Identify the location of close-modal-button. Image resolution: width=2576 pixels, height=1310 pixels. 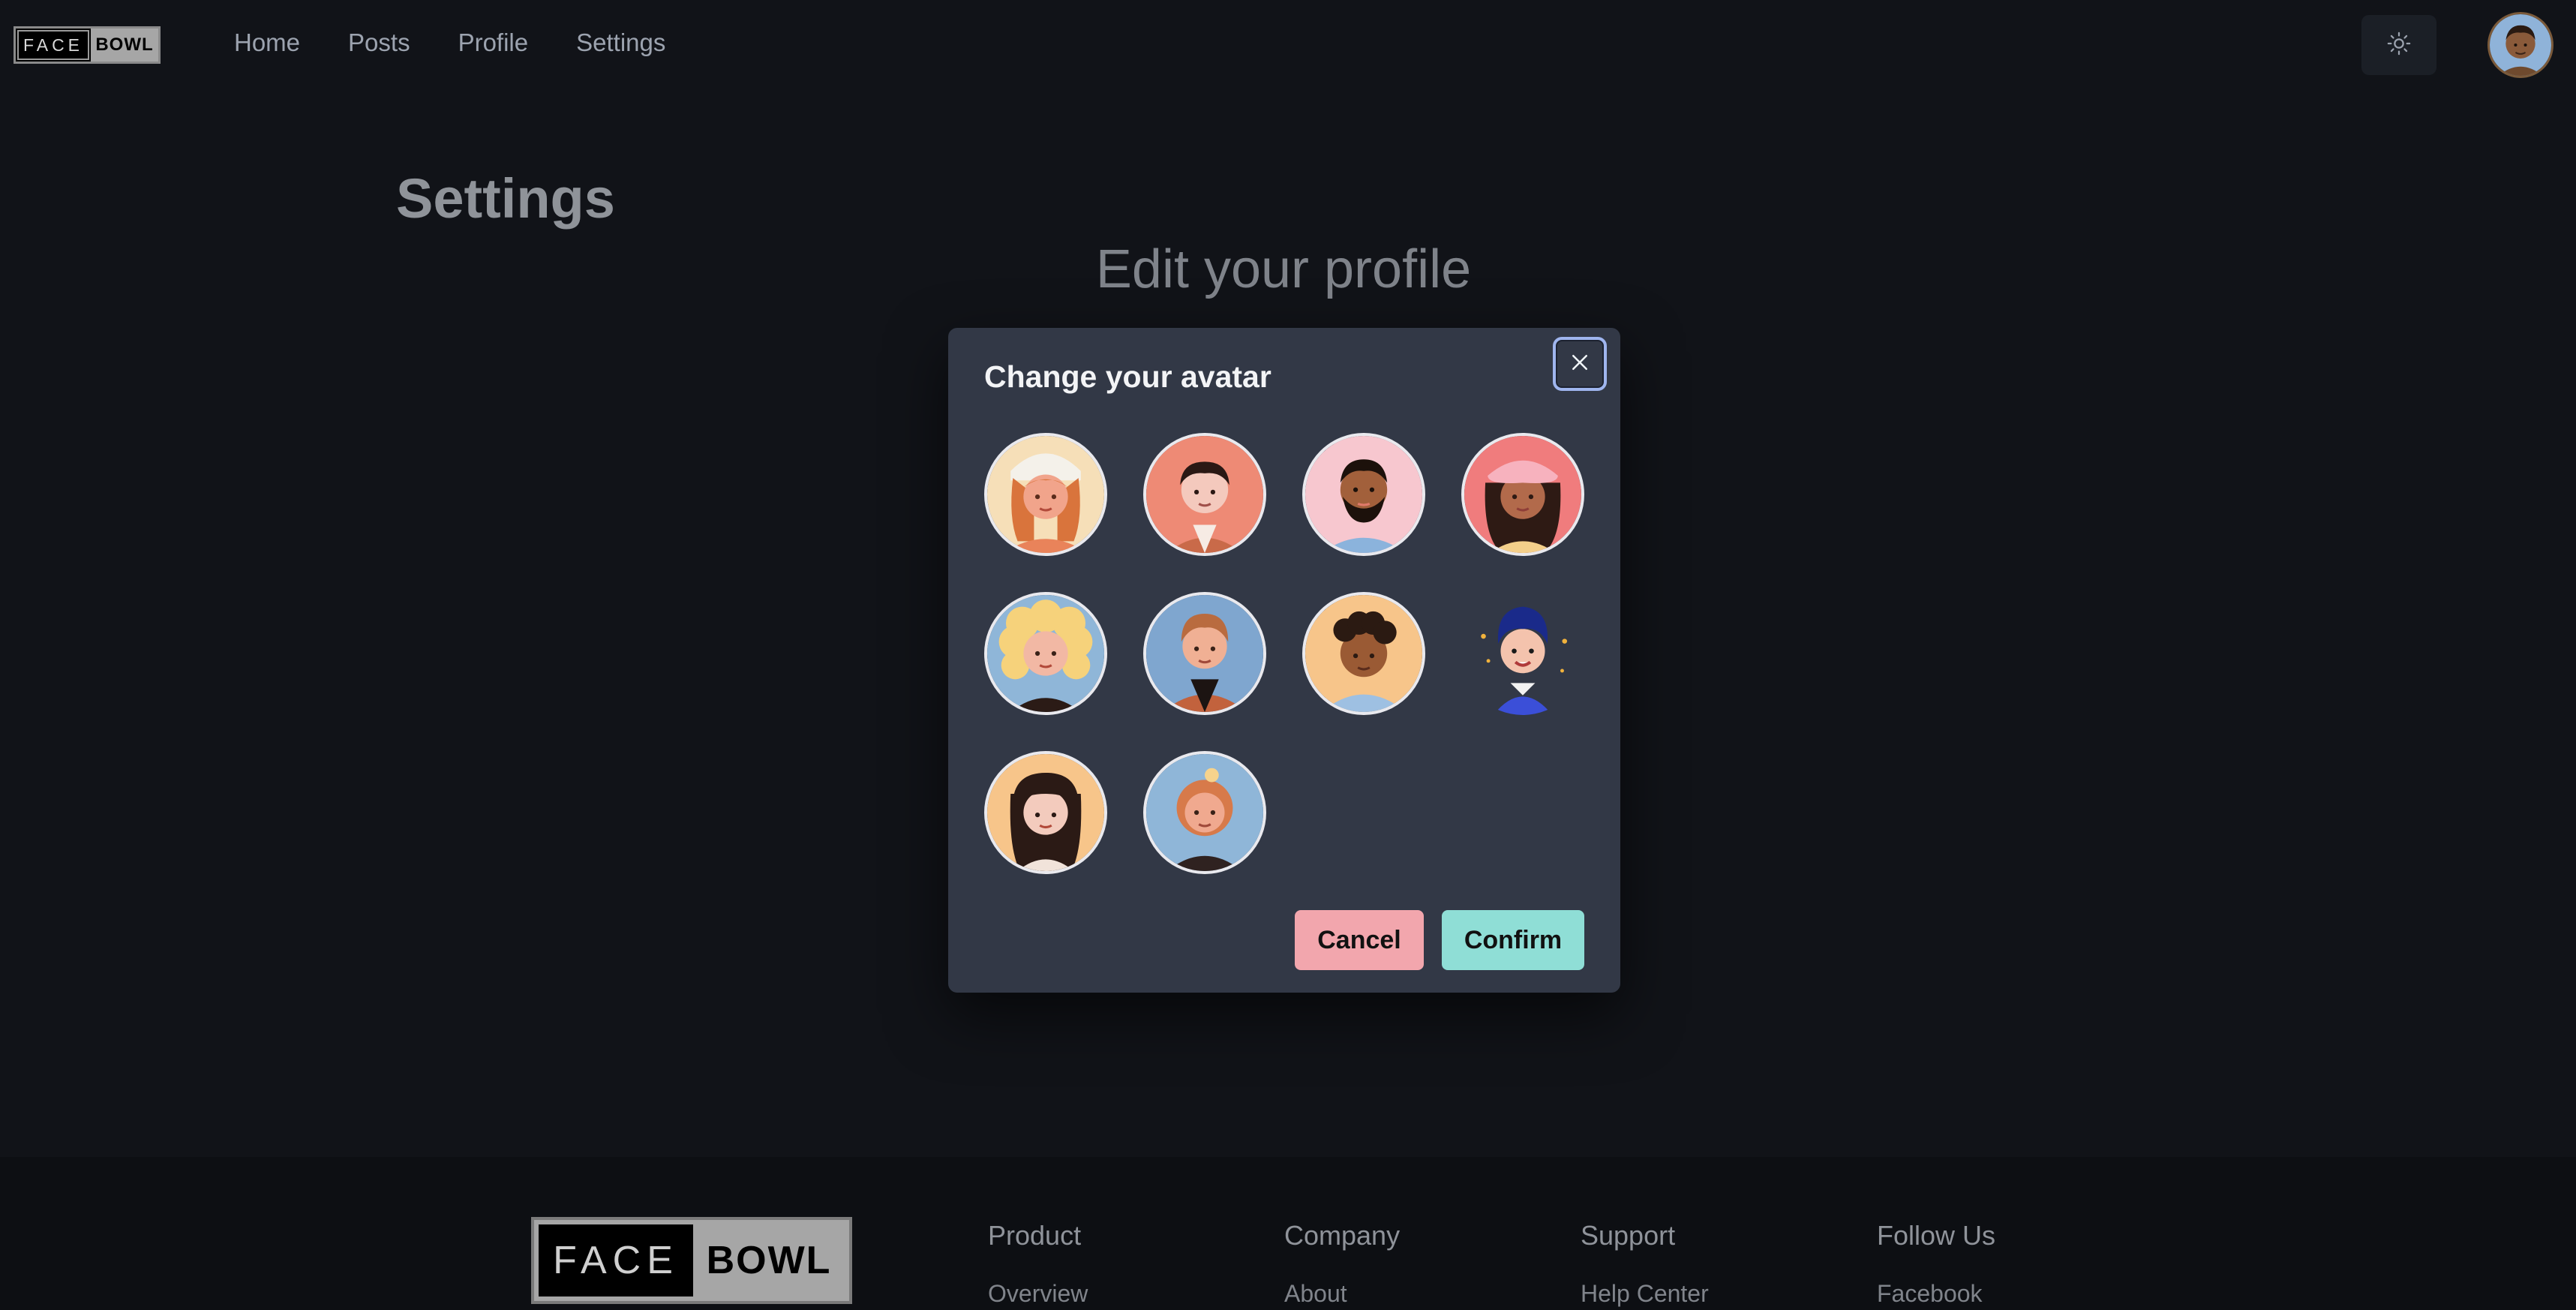
(1580, 364).